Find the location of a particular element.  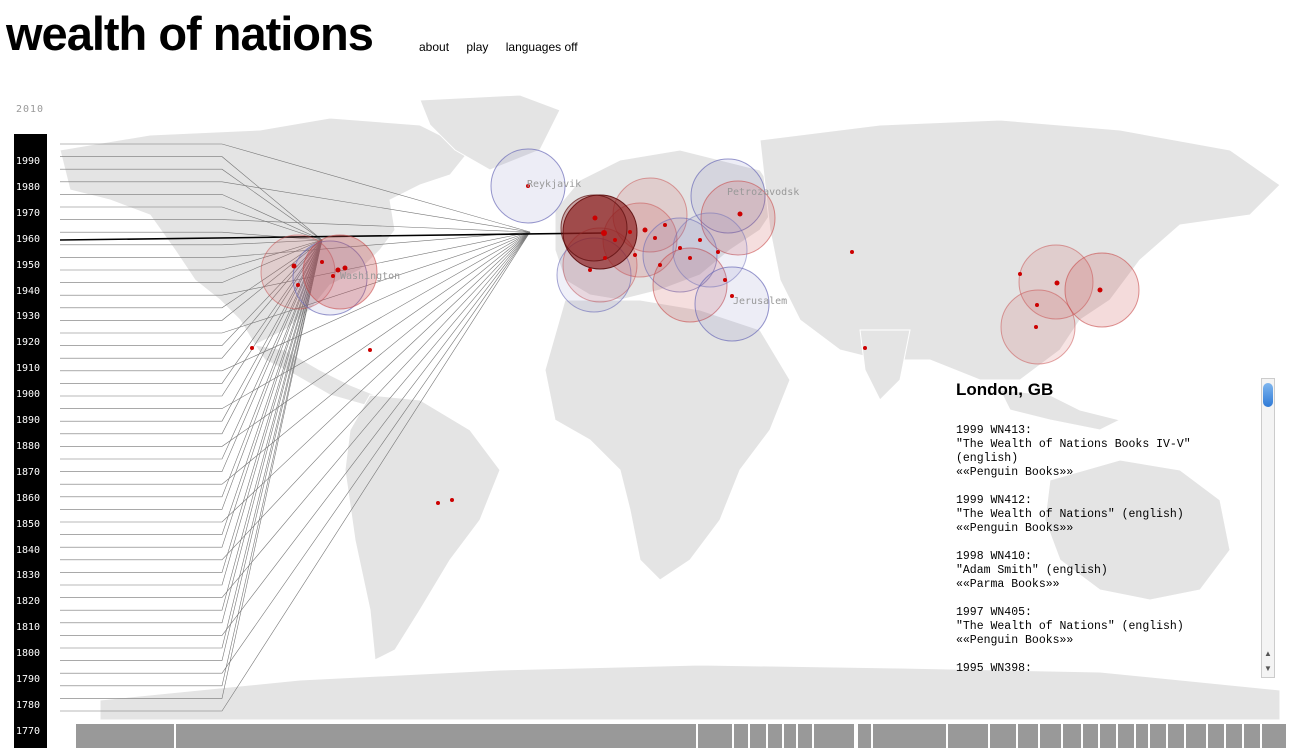

city-label-washington: Washington is located at coordinates (370, 276).